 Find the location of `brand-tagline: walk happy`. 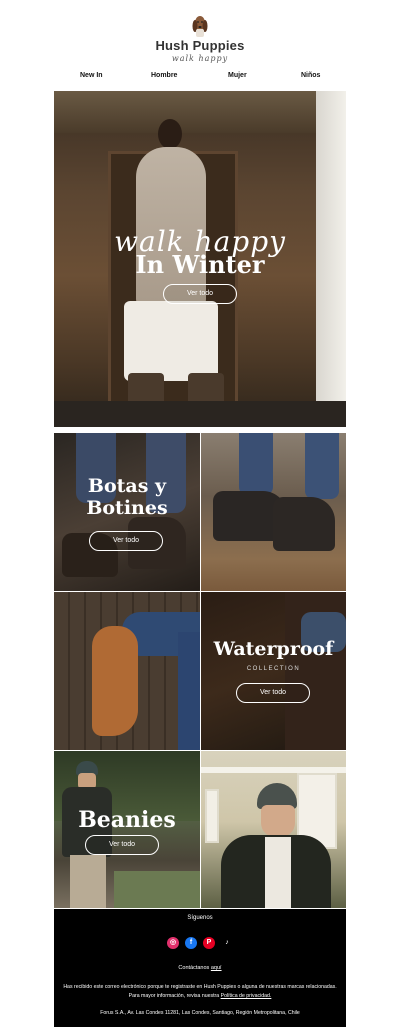

brand-tagline: walk happy is located at coordinates (200, 58).